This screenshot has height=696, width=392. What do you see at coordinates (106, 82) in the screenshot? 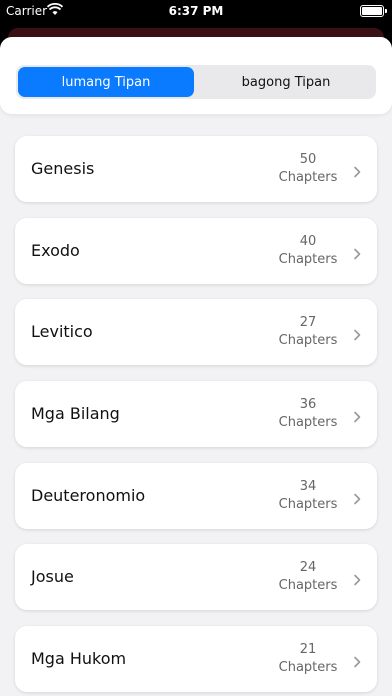
I see `segment-old-testament: lumang Tipan` at bounding box center [106, 82].